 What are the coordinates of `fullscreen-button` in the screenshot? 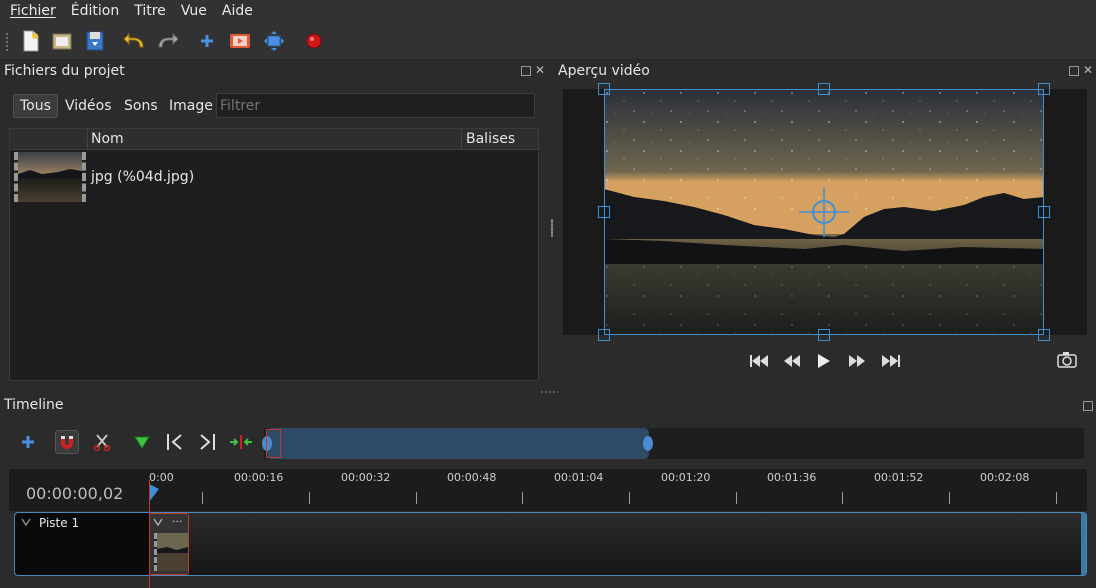 It's located at (274, 41).